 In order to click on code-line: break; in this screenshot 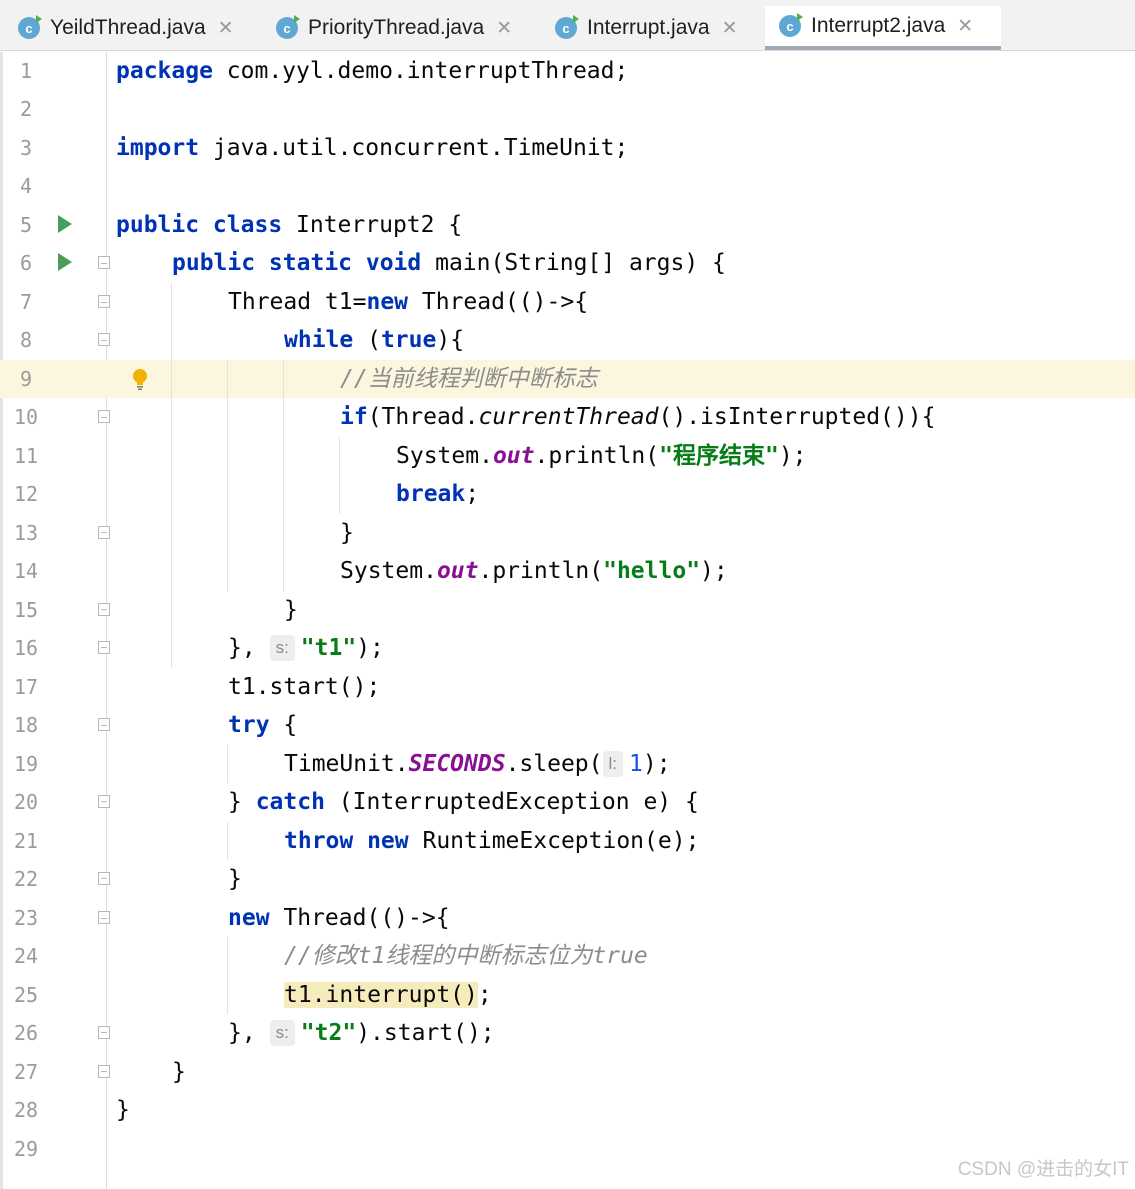, I will do `click(437, 494)`.